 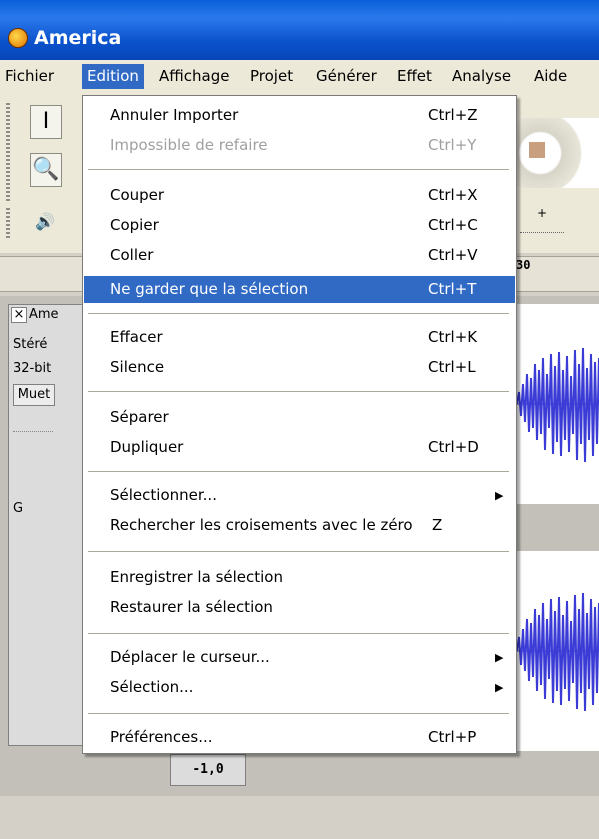 What do you see at coordinates (132, 255) in the screenshot?
I see `menu-item-label: Coller` at bounding box center [132, 255].